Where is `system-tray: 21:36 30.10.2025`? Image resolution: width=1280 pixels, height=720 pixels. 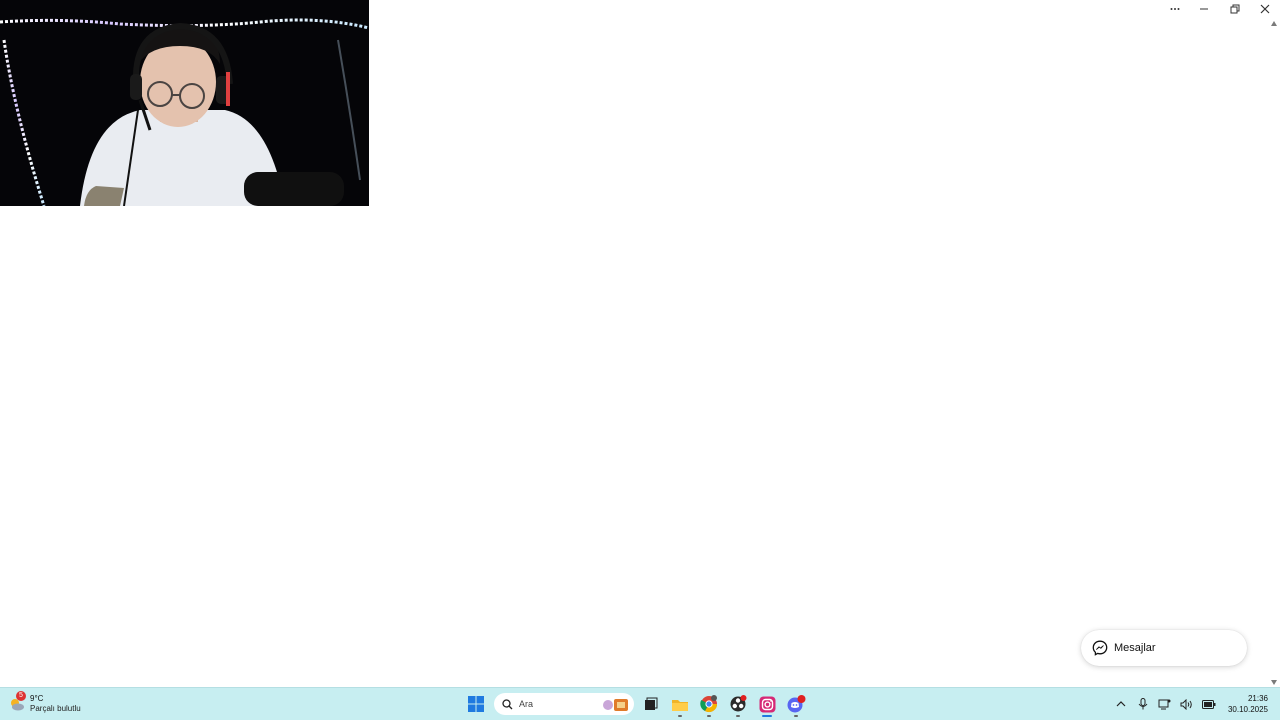 system-tray: 21:36 30.10.2025 is located at coordinates (1189, 704).